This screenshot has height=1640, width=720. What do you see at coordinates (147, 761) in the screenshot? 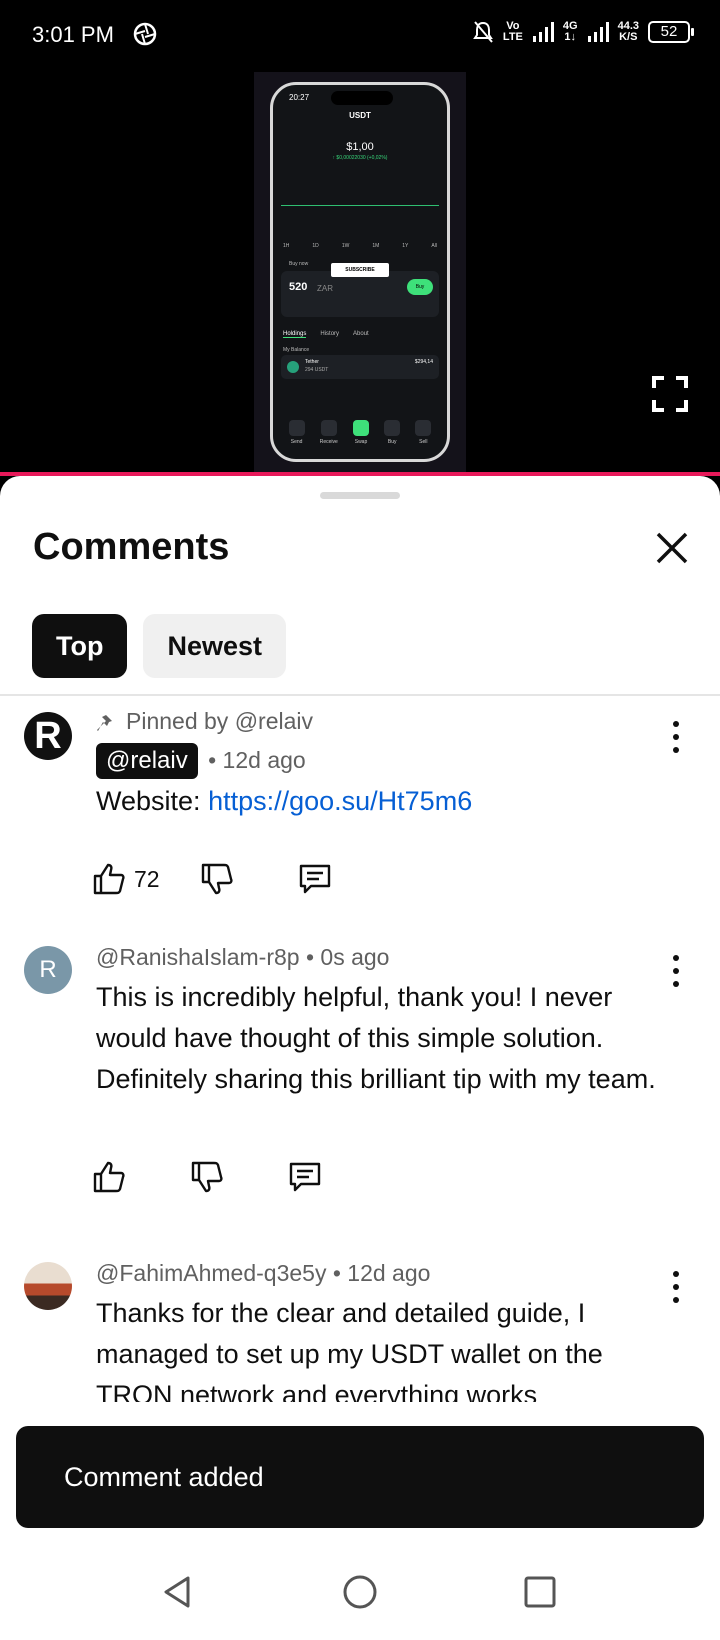
I see `author-badge: @relaiv` at bounding box center [147, 761].